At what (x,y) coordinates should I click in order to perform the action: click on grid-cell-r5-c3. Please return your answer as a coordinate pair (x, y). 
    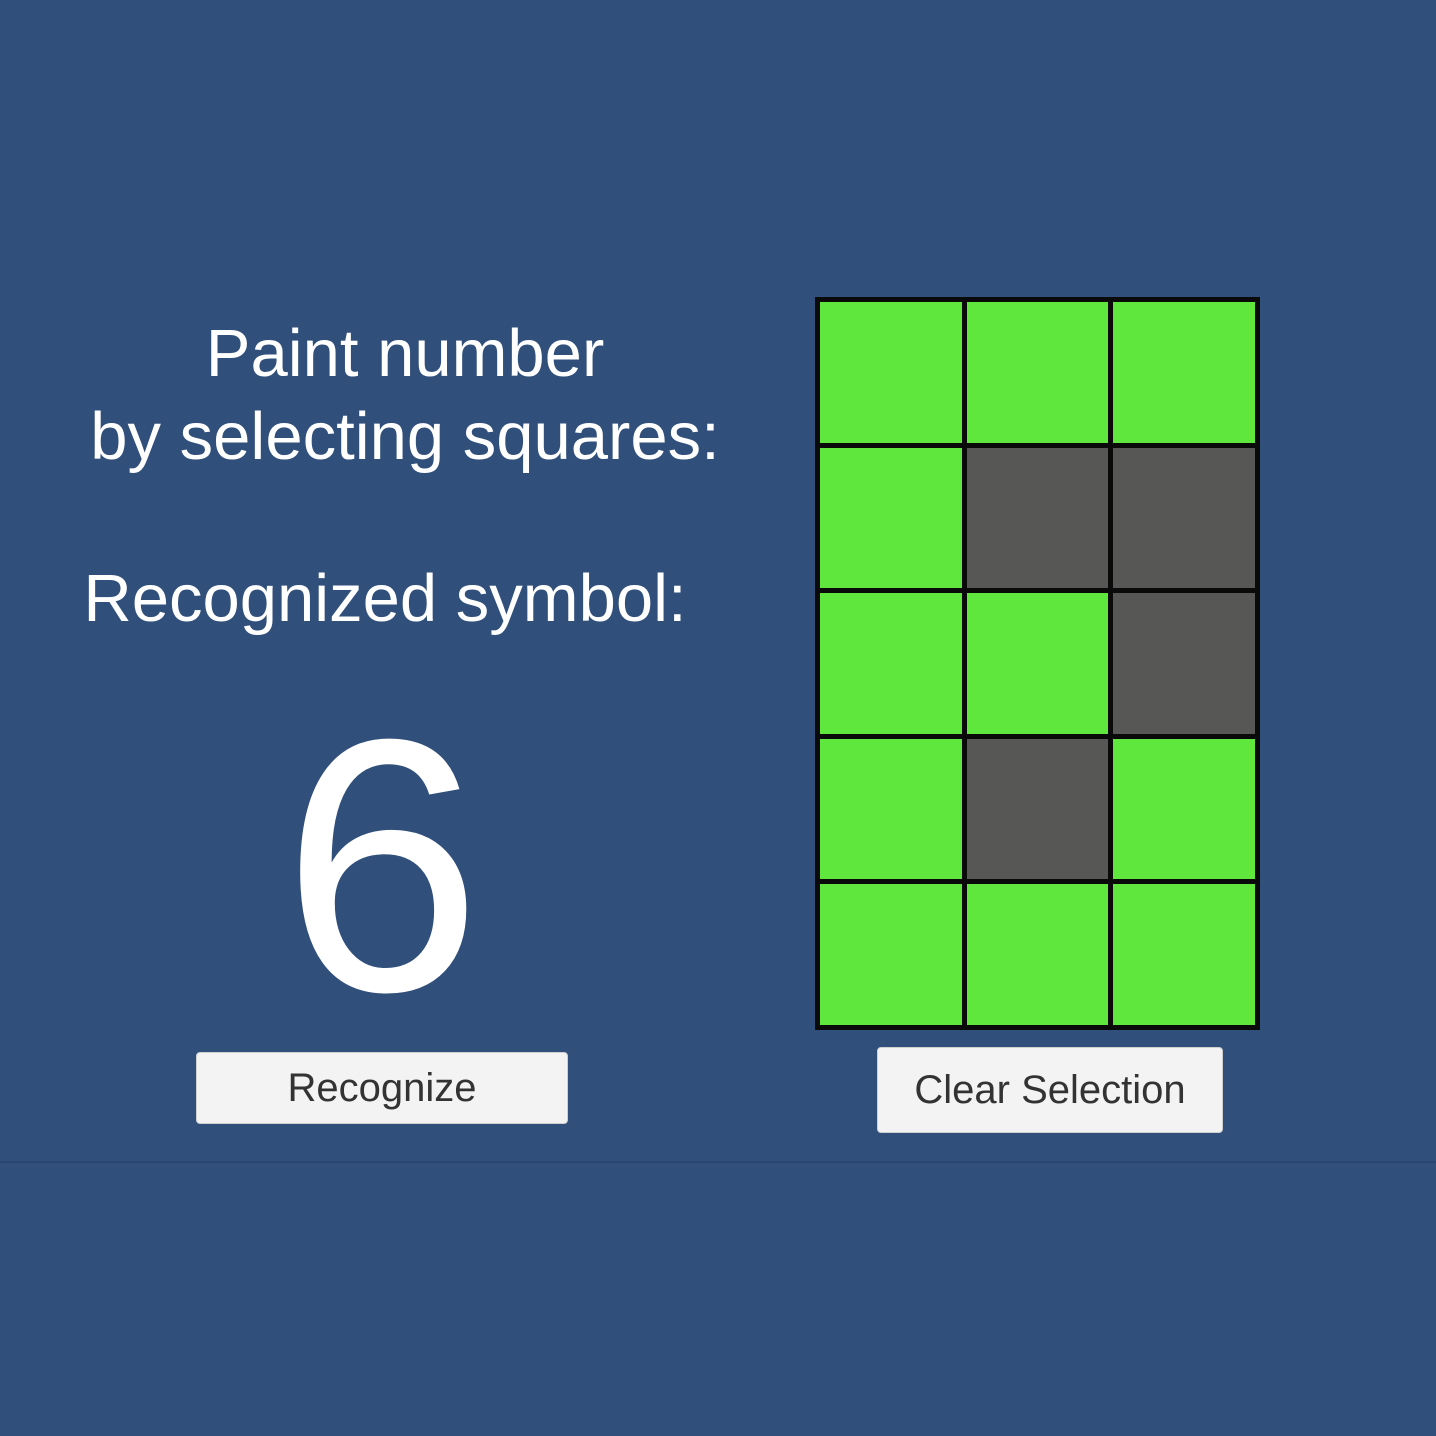
    Looking at the image, I should click on (1184, 954).